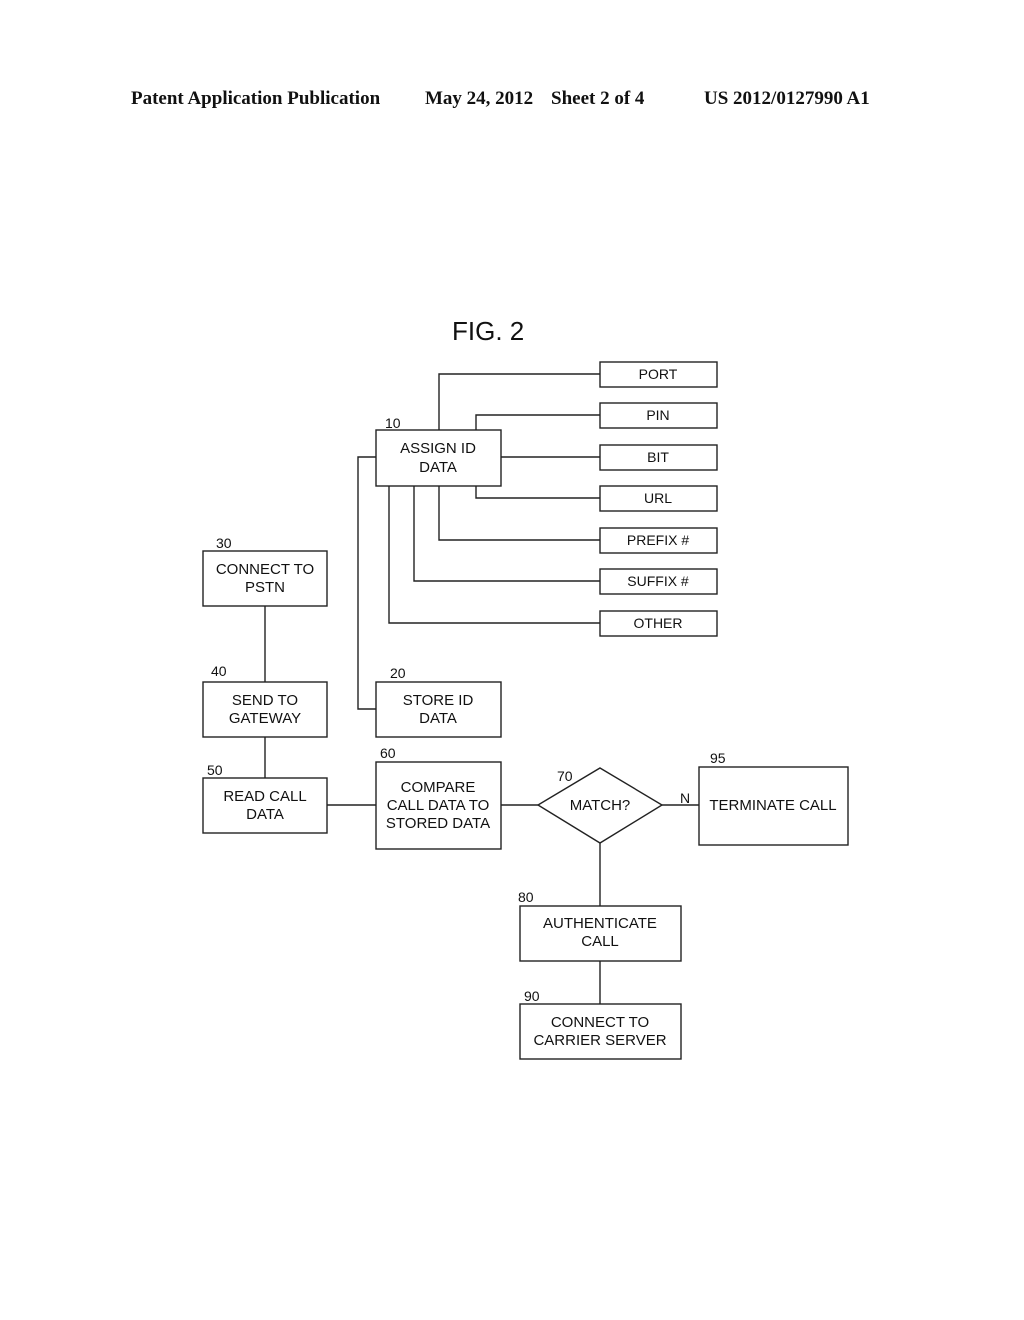 Image resolution: width=1024 pixels, height=1320 pixels. What do you see at coordinates (215, 770) in the screenshot?
I see `ref-50: 50` at bounding box center [215, 770].